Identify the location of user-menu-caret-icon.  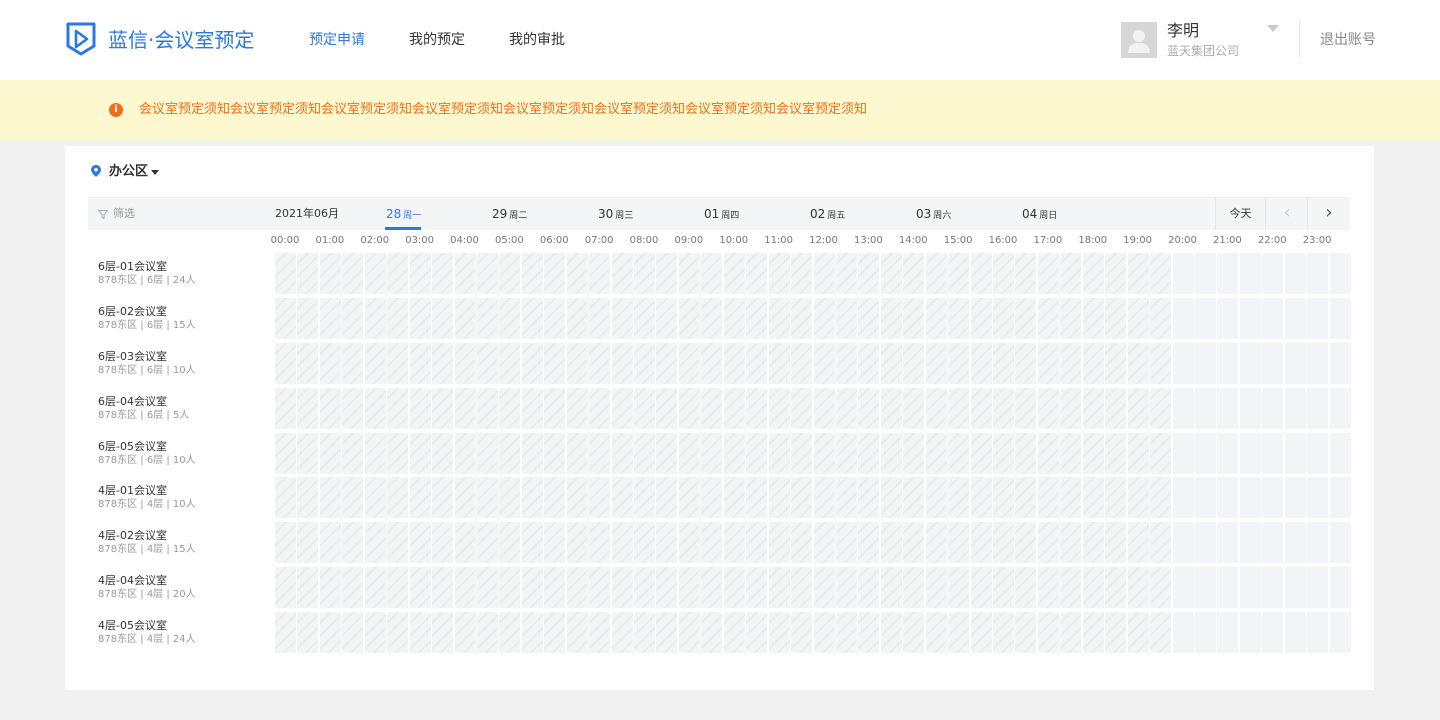
(1273, 28).